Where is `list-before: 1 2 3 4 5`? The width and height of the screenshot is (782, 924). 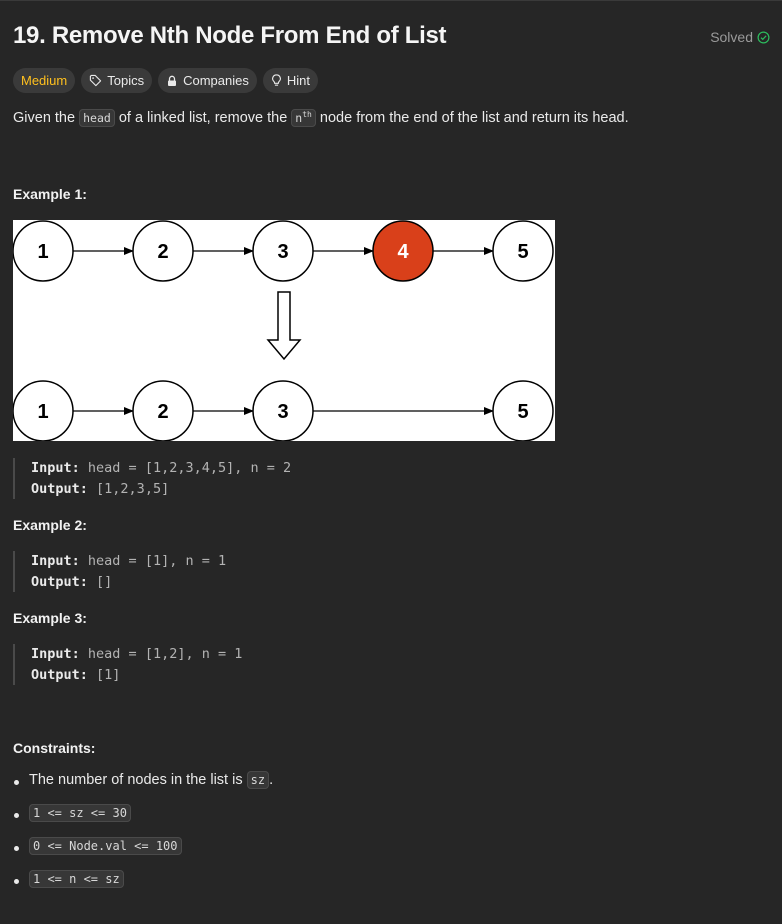 list-before: 1 2 3 4 5 is located at coordinates (283, 251).